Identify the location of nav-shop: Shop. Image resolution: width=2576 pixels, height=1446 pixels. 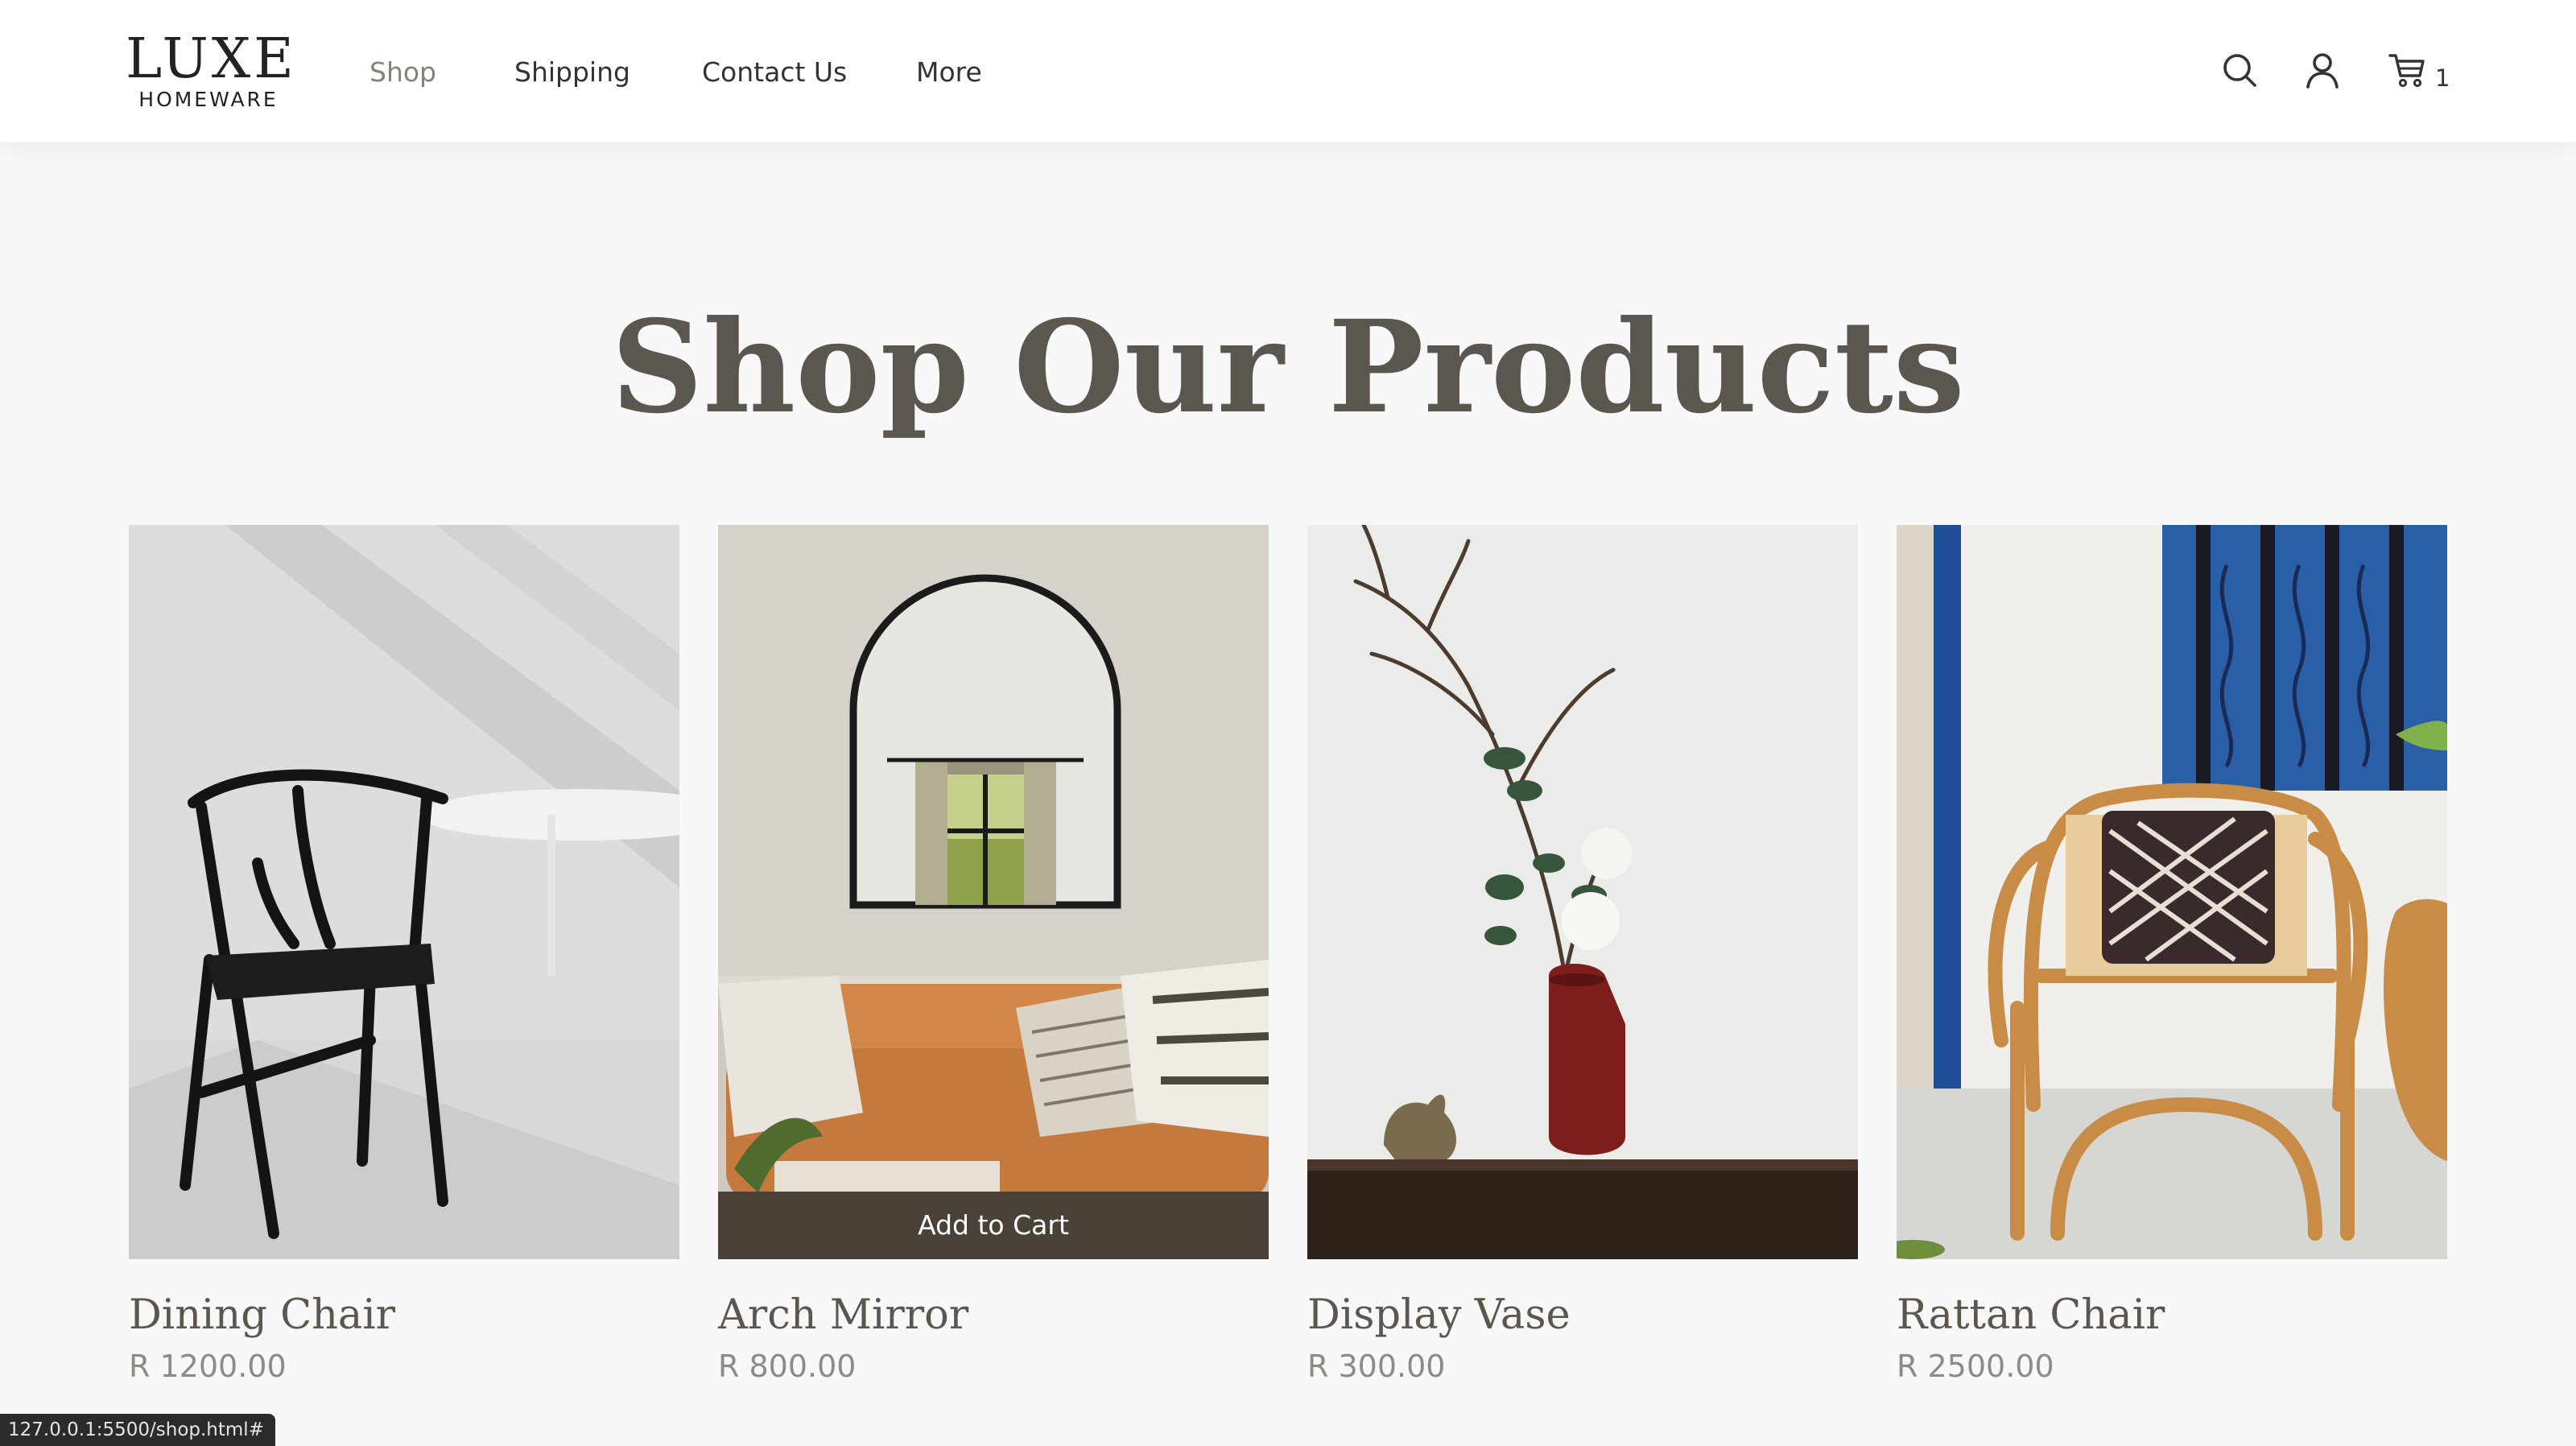
(402, 72).